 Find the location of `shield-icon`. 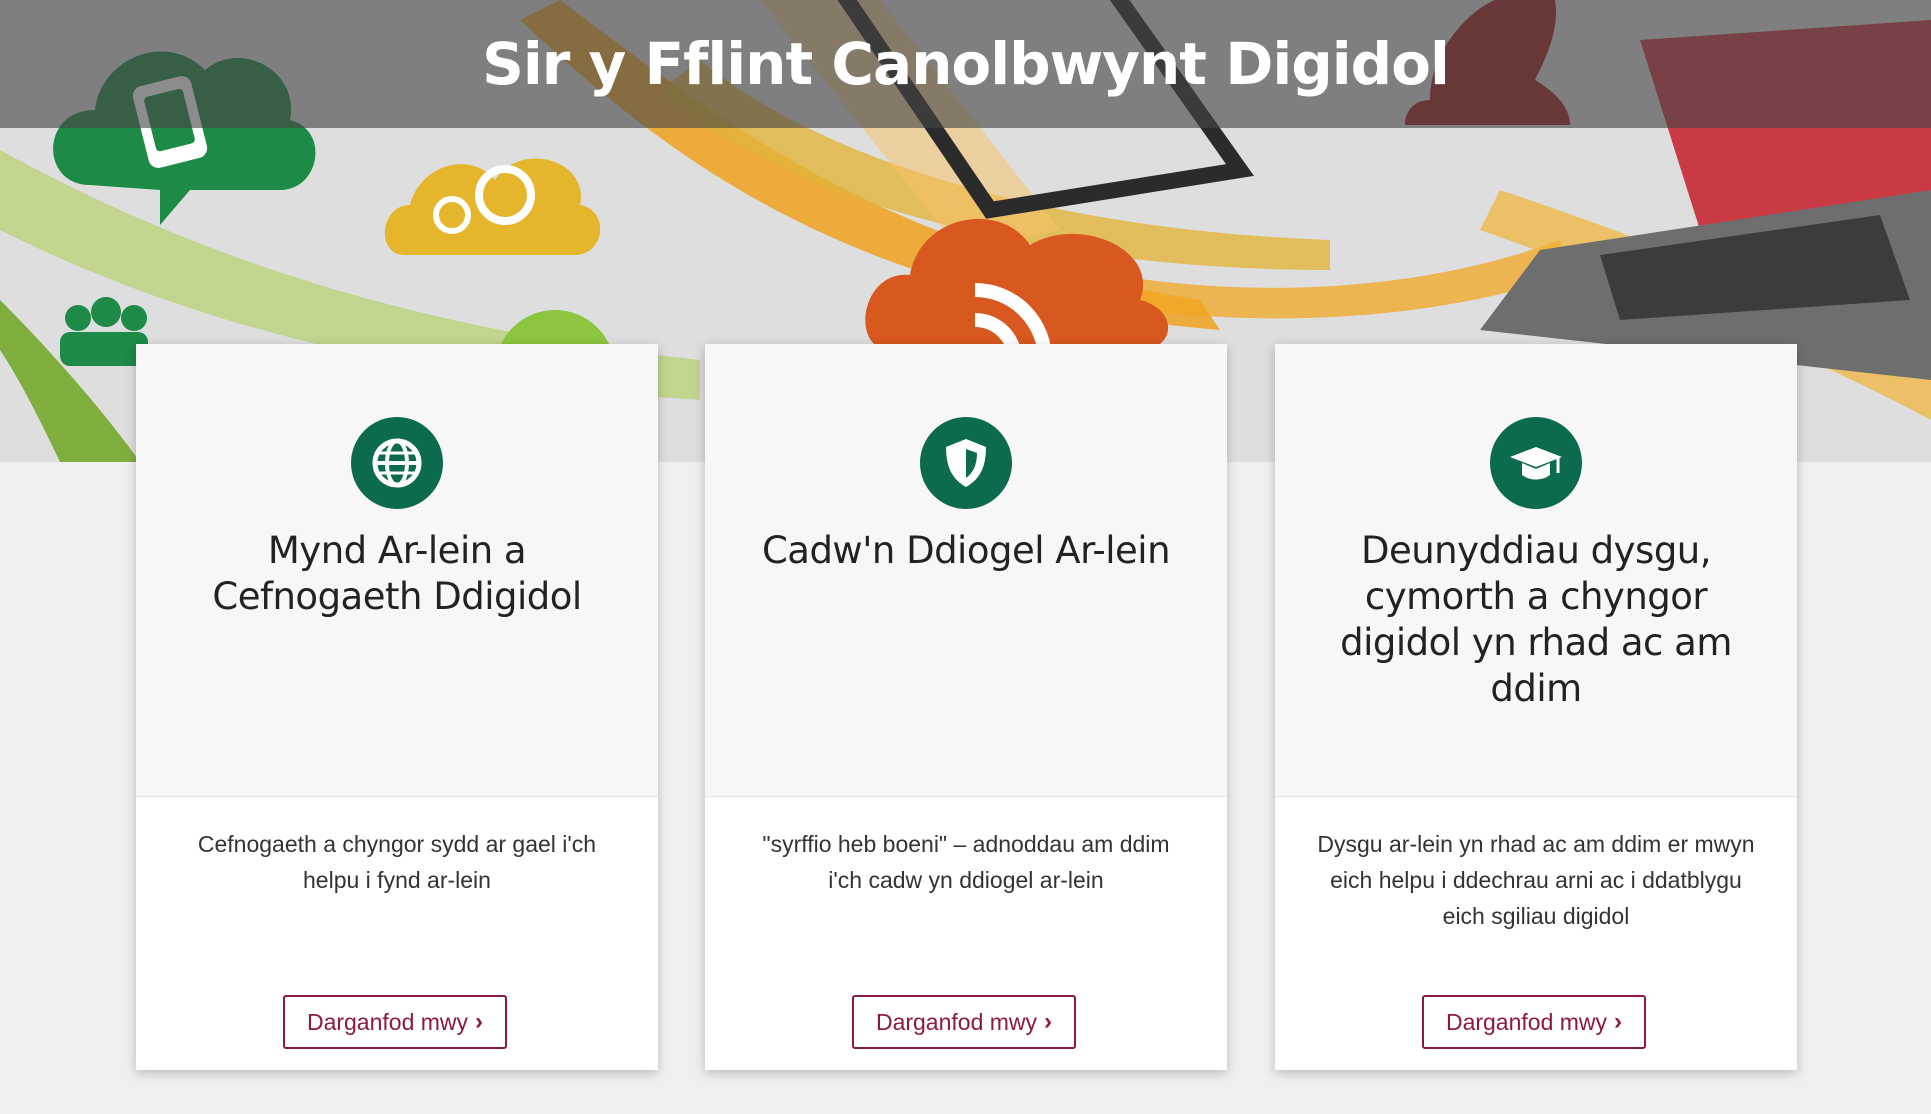

shield-icon is located at coordinates (966, 463).